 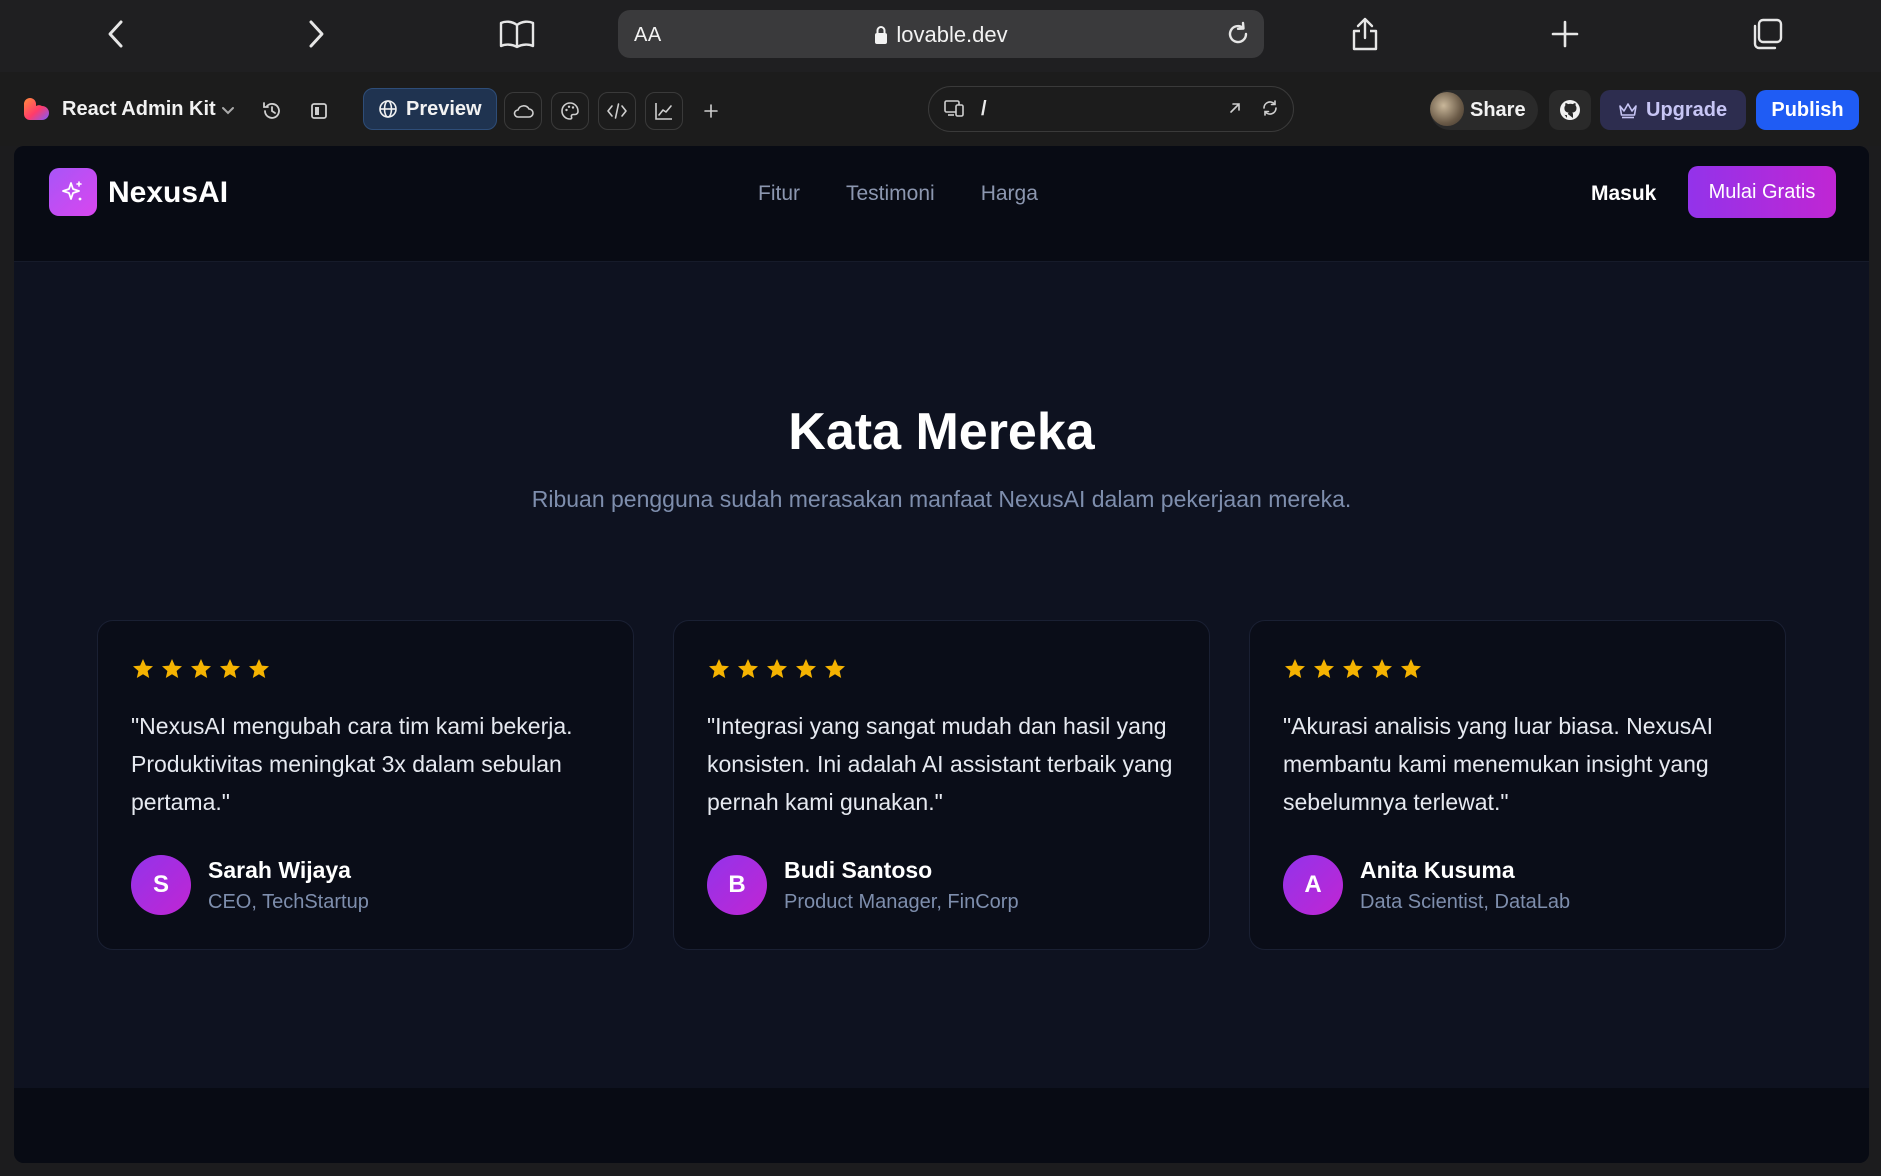 I want to click on globe-icon, so click(x=388, y=109).